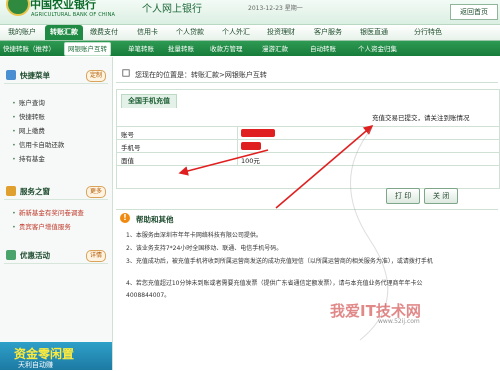 Image resolution: width=500 pixels, height=371 pixels. What do you see at coordinates (95, 76) in the screenshot?
I see `customize-button: 定制` at bounding box center [95, 76].